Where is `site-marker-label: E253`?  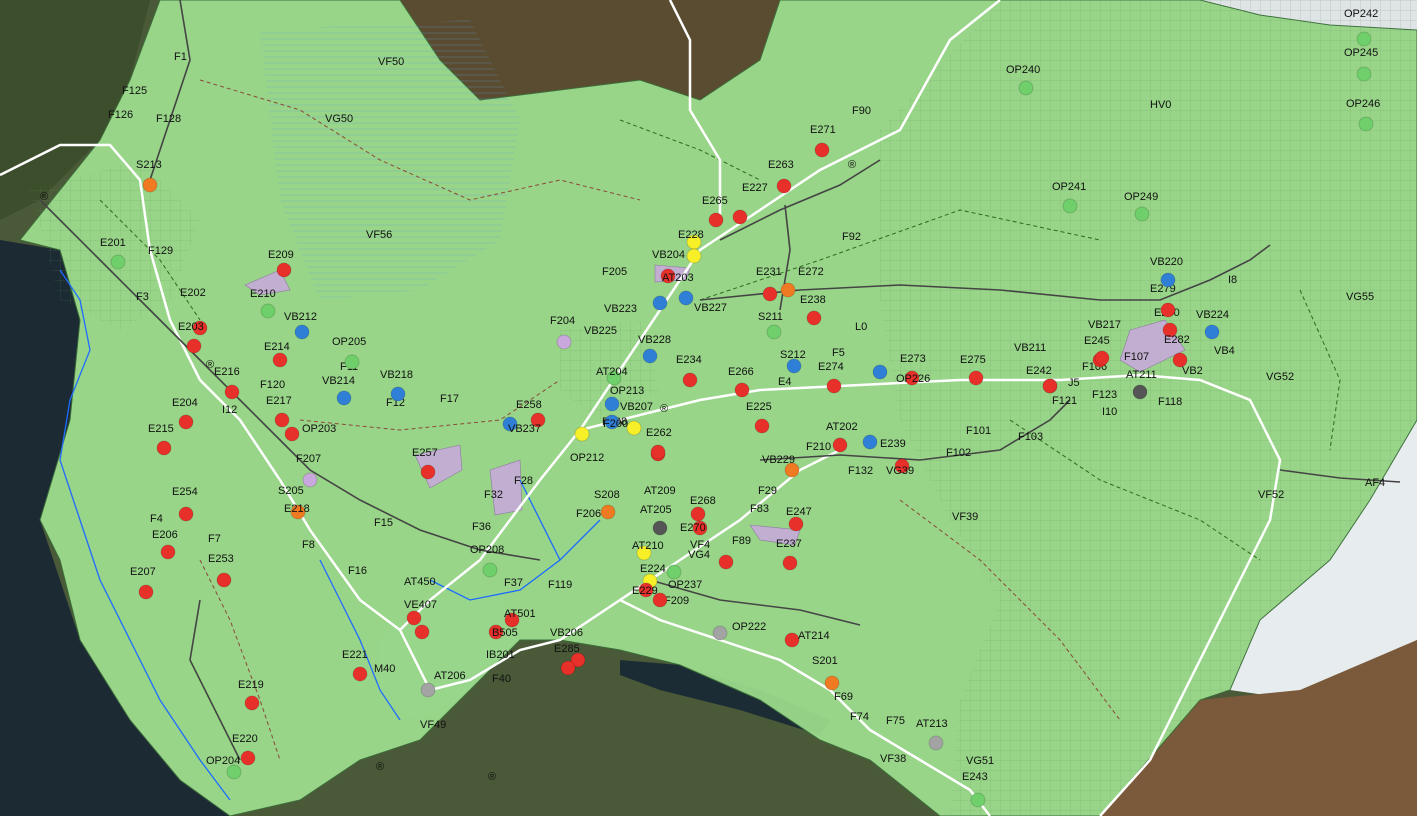 site-marker-label: E253 is located at coordinates (221, 559).